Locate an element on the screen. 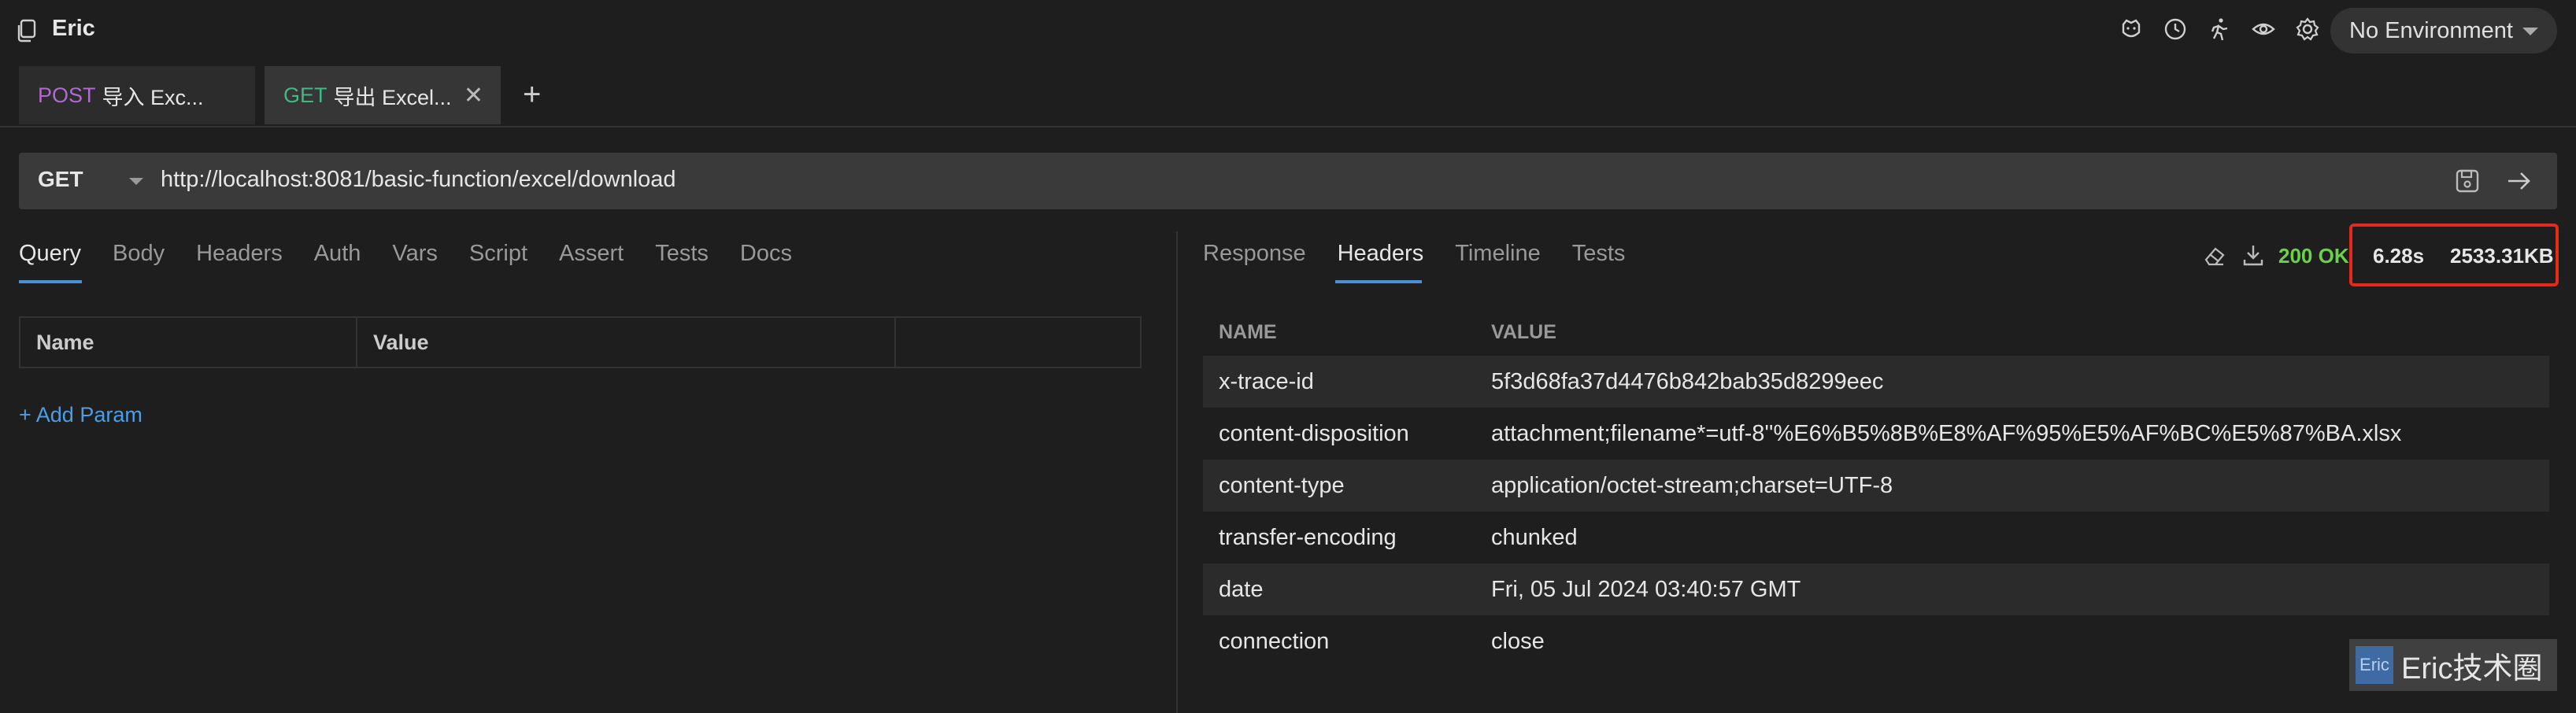 This screenshot has width=2576, height=713. watermark-logo: Eric is located at coordinates (2374, 665).